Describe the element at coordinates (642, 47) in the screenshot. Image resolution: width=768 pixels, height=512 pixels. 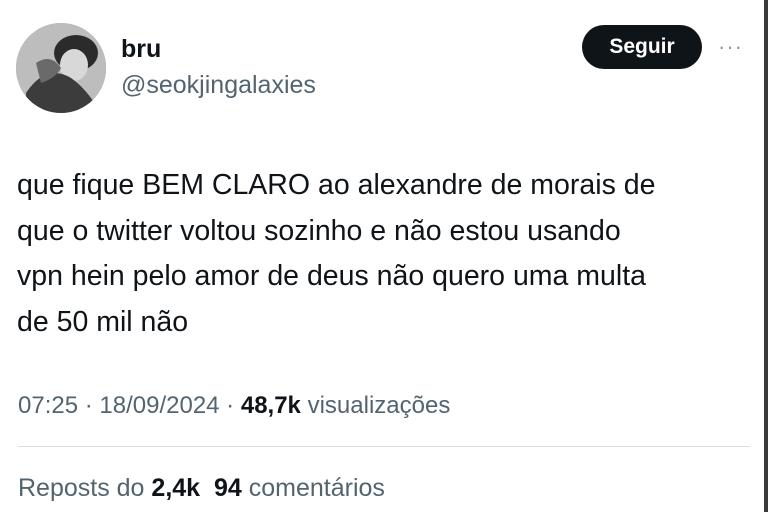
I see `follow-button: Seguir` at that location.